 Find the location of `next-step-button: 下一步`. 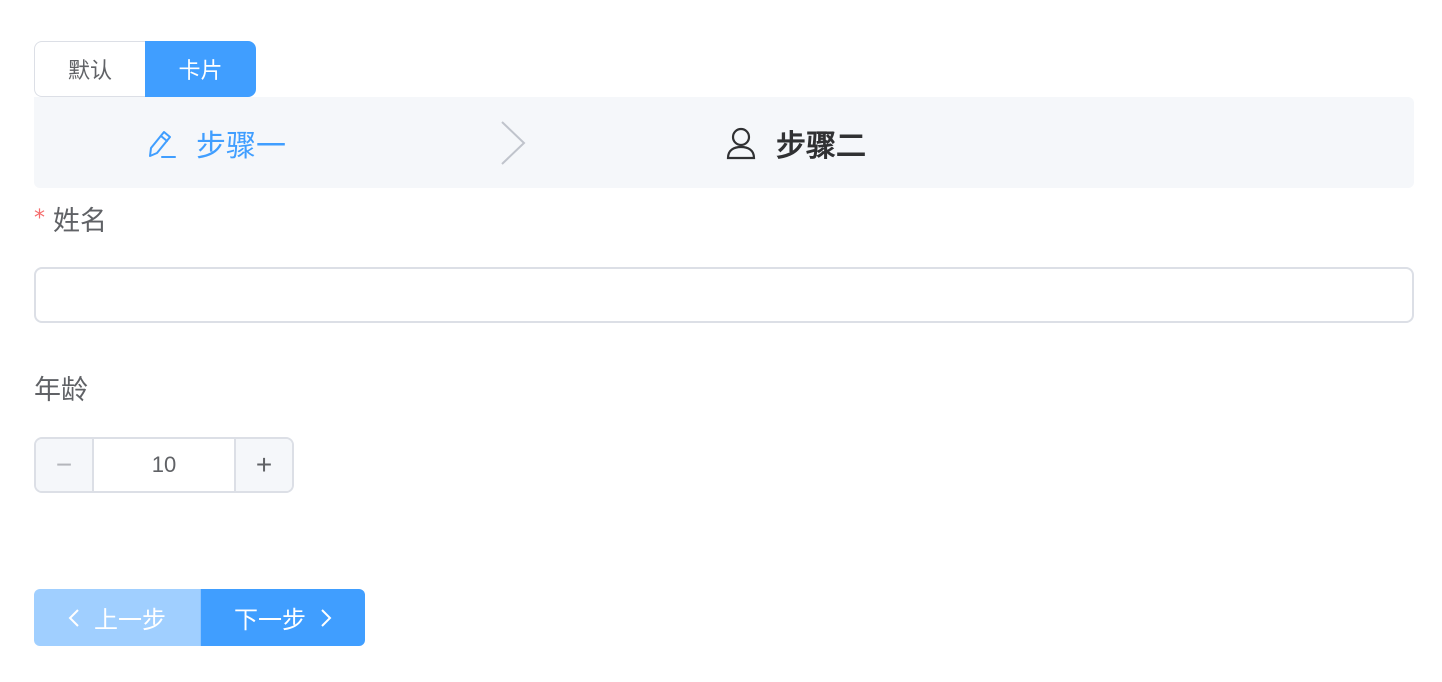

next-step-button: 下一步 is located at coordinates (282, 617).